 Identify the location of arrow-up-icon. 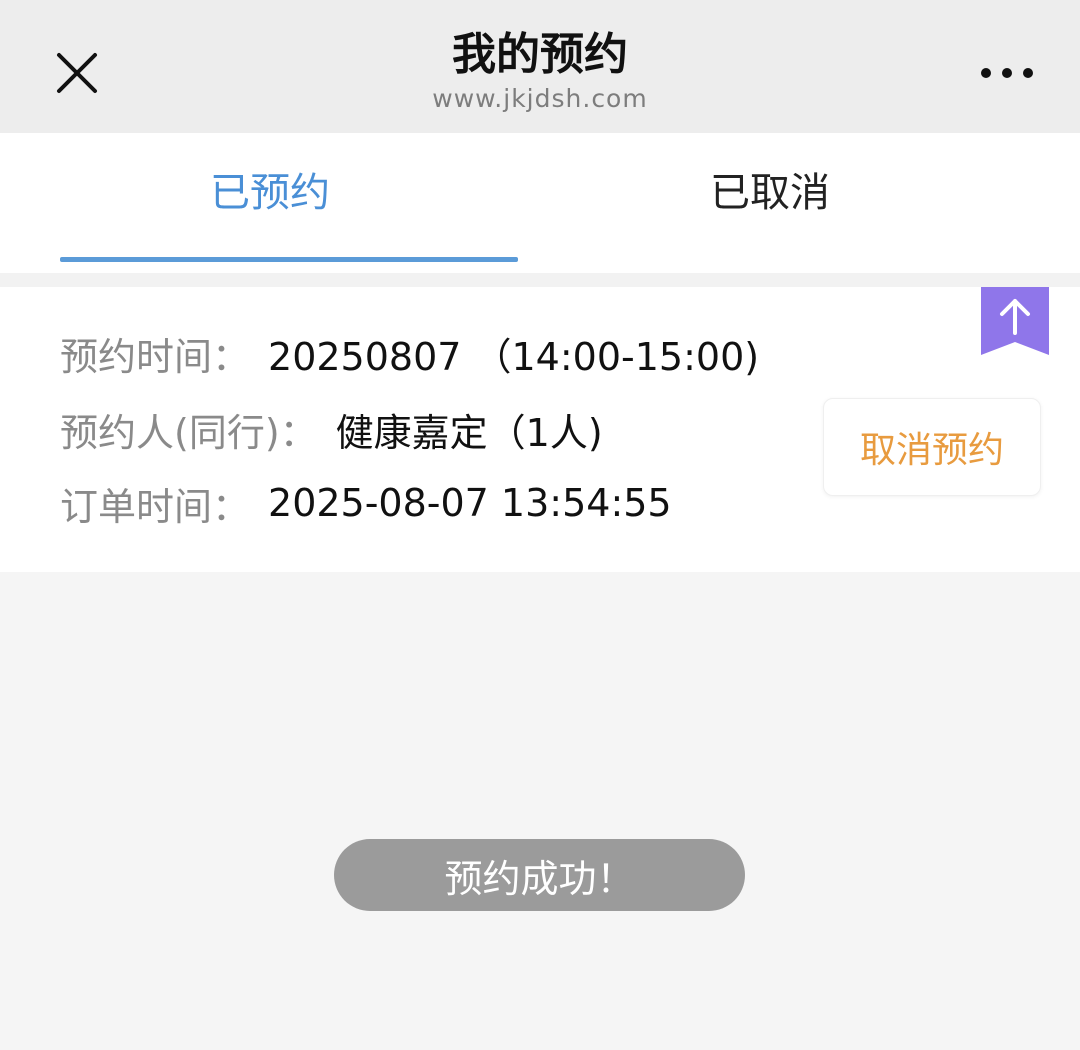
(1015, 321).